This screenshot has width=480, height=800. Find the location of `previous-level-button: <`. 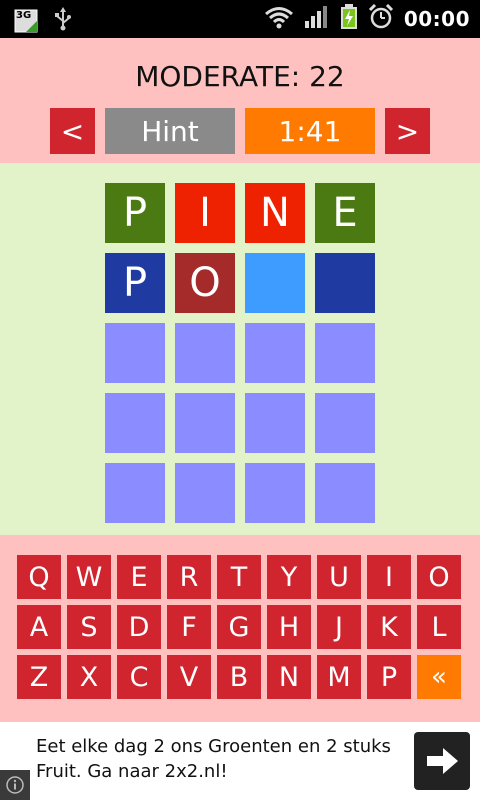

previous-level-button: < is located at coordinates (72, 131).